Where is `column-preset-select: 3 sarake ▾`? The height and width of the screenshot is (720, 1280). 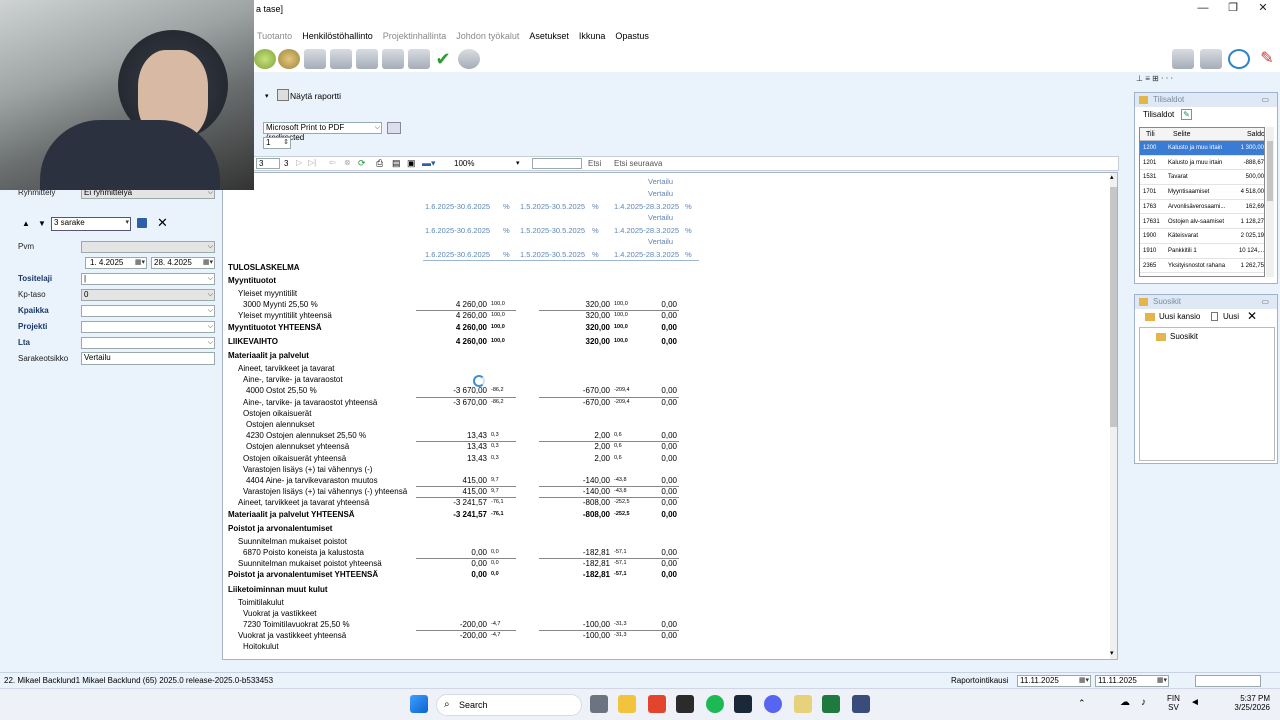
column-preset-select: 3 sarake ▾ is located at coordinates (91, 224).